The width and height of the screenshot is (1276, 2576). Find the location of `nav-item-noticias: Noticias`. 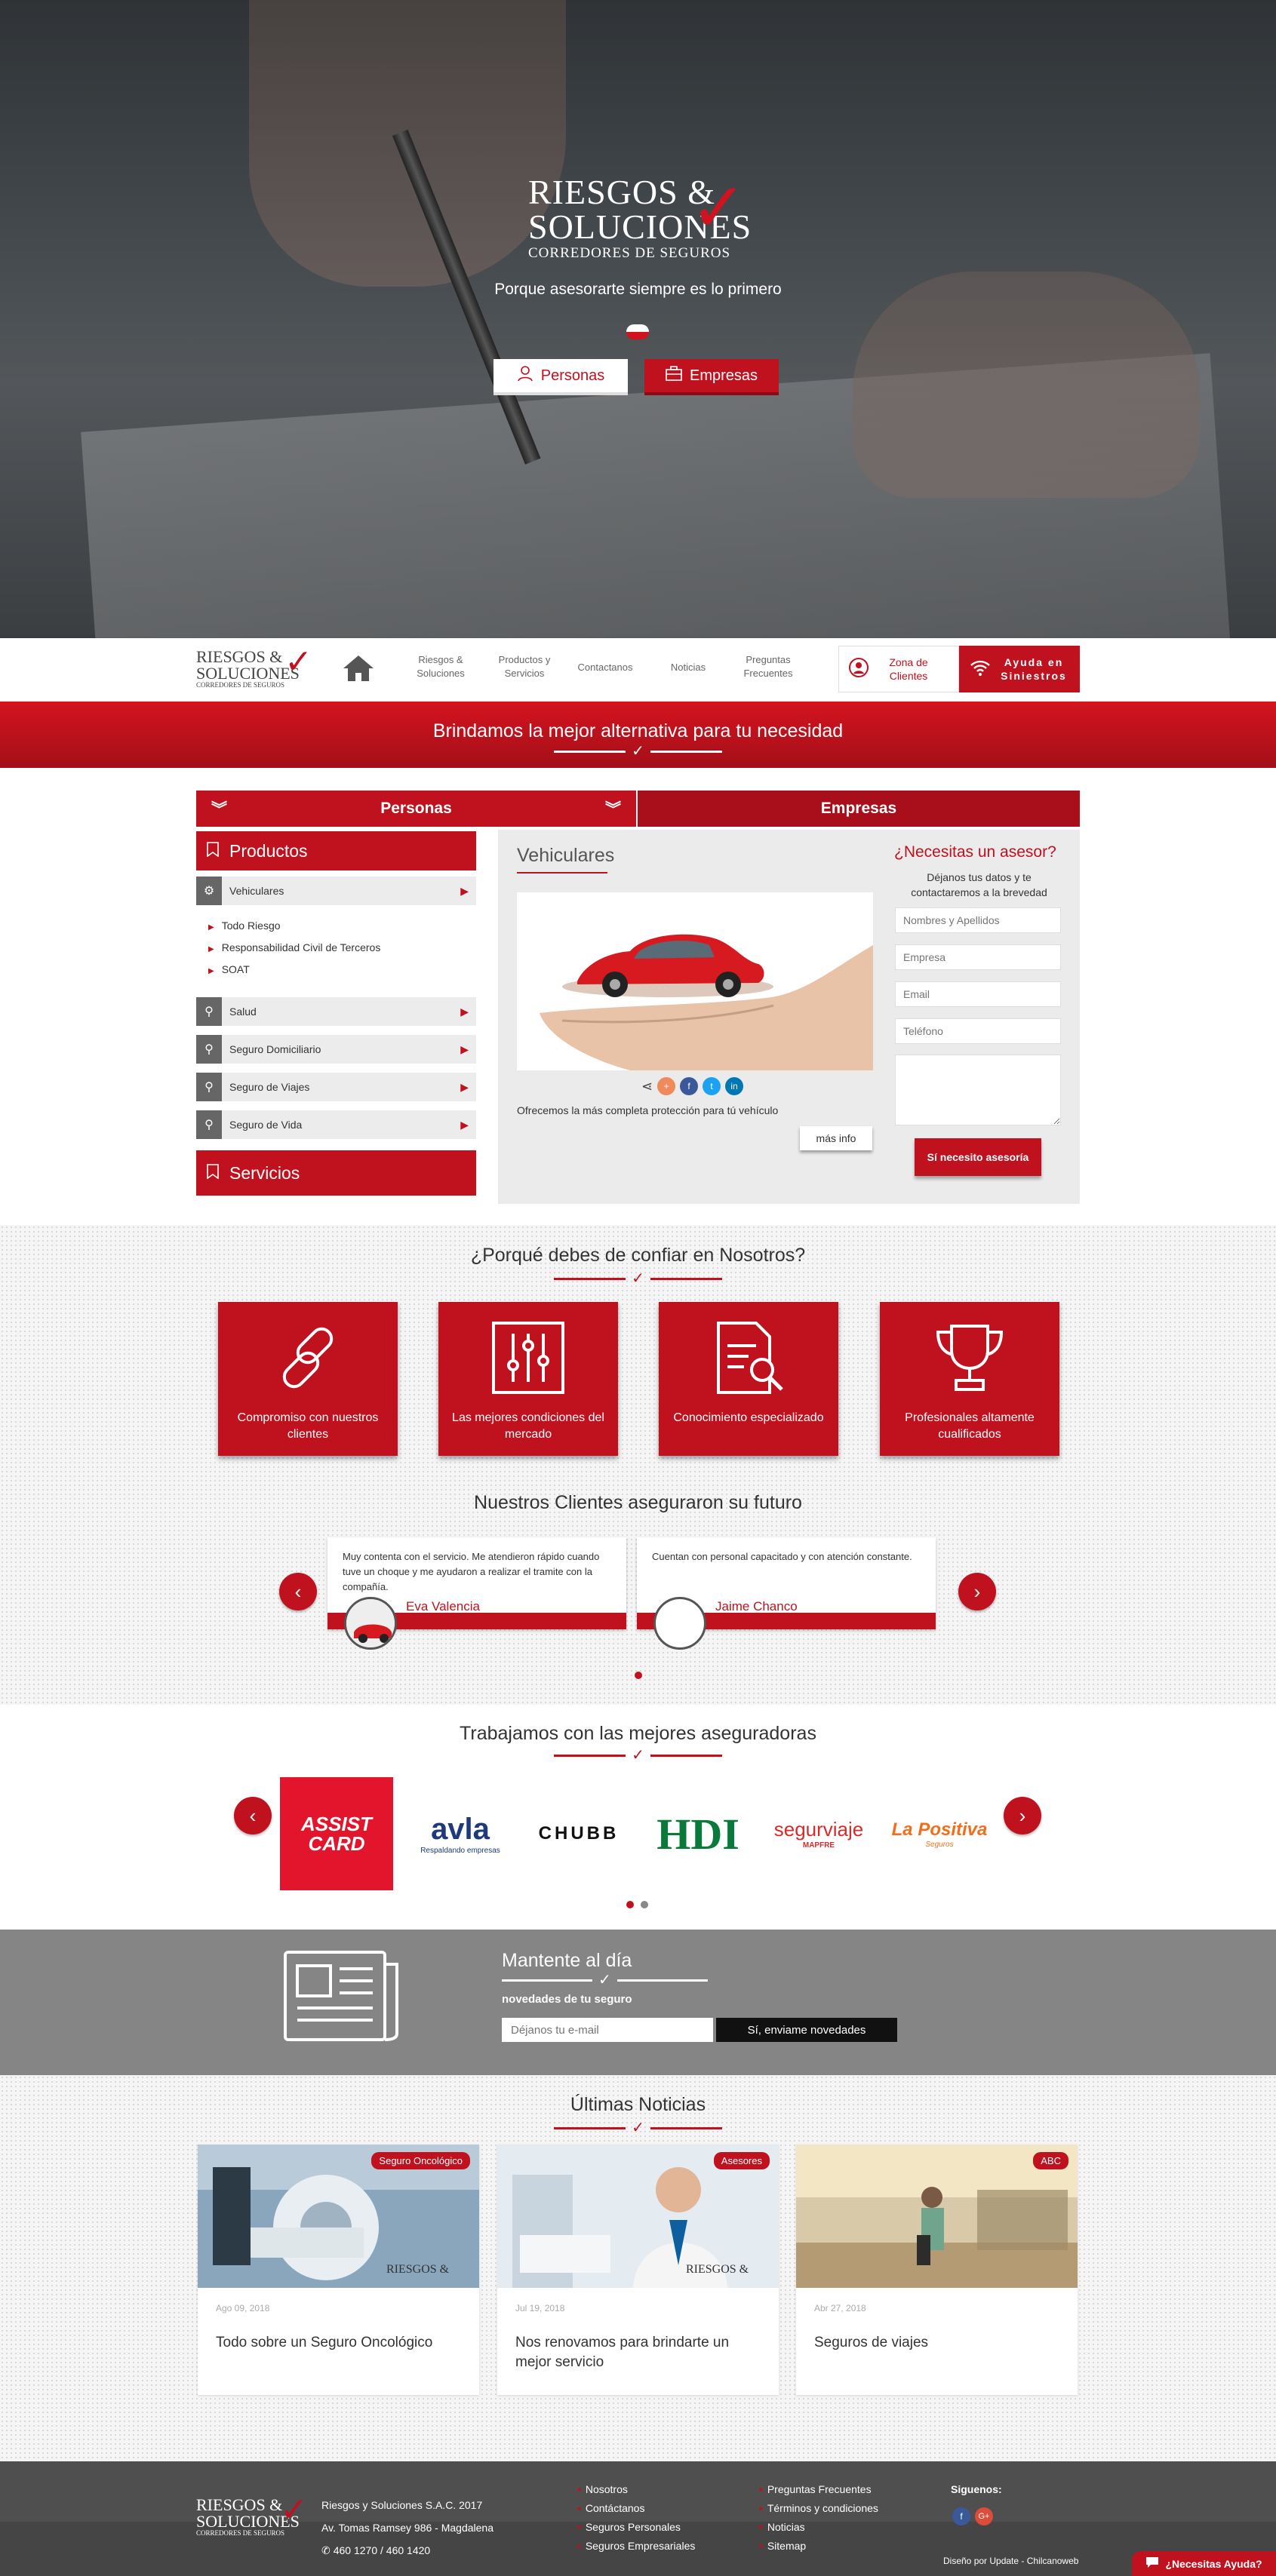

nav-item-noticias: Noticias is located at coordinates (688, 667).